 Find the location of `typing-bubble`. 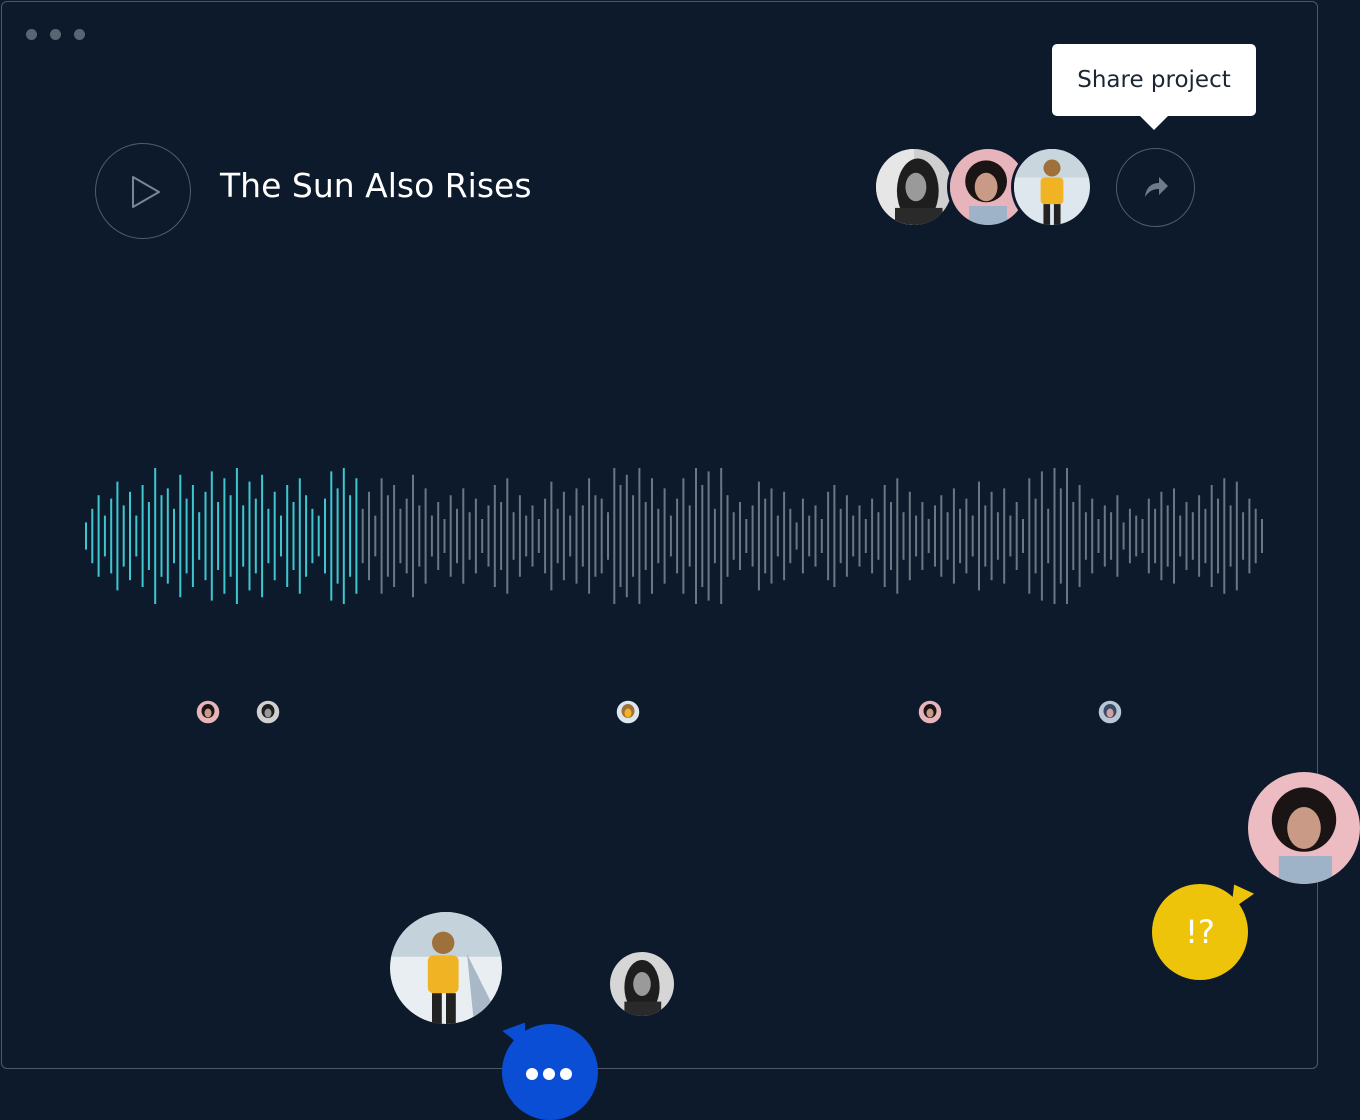

typing-bubble is located at coordinates (550, 1072).